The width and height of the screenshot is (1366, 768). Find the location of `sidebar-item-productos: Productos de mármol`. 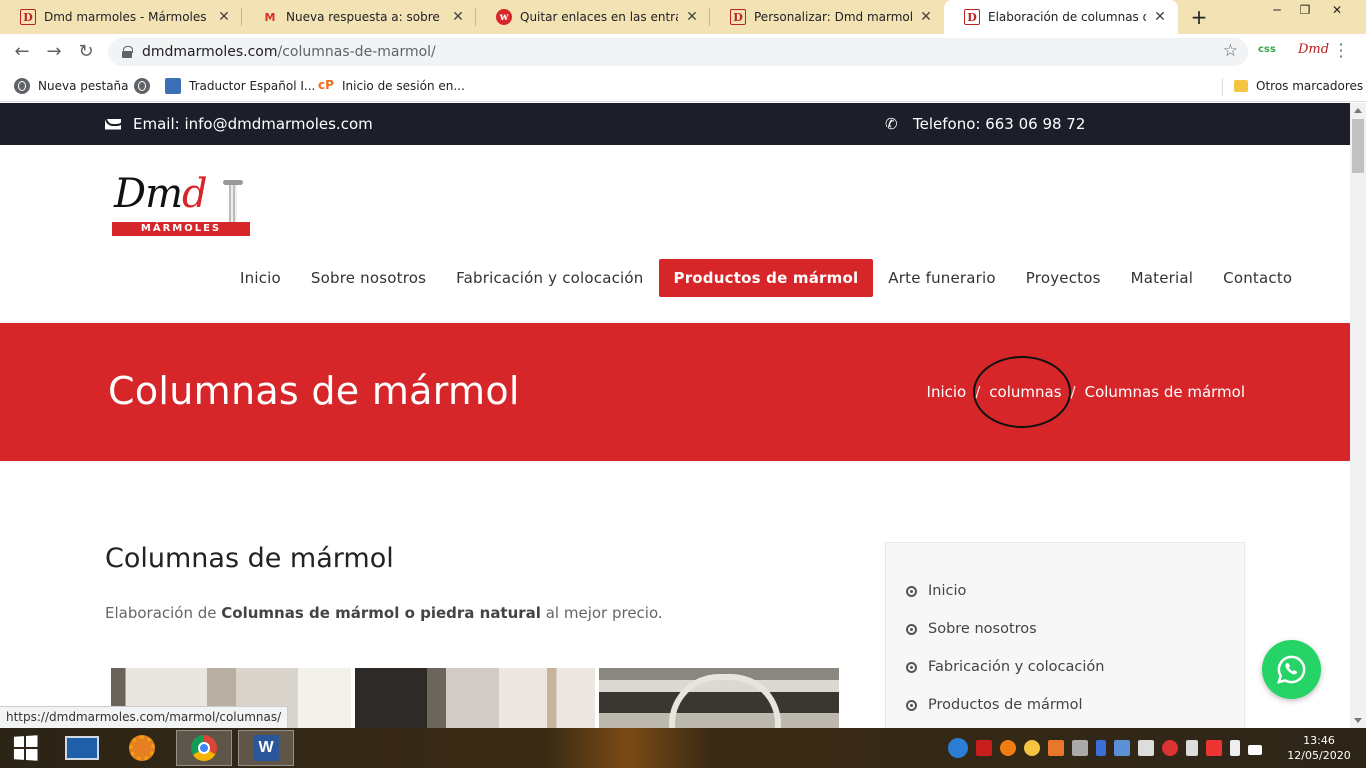

sidebar-item-productos: Productos de mármol is located at coordinates (994, 705).